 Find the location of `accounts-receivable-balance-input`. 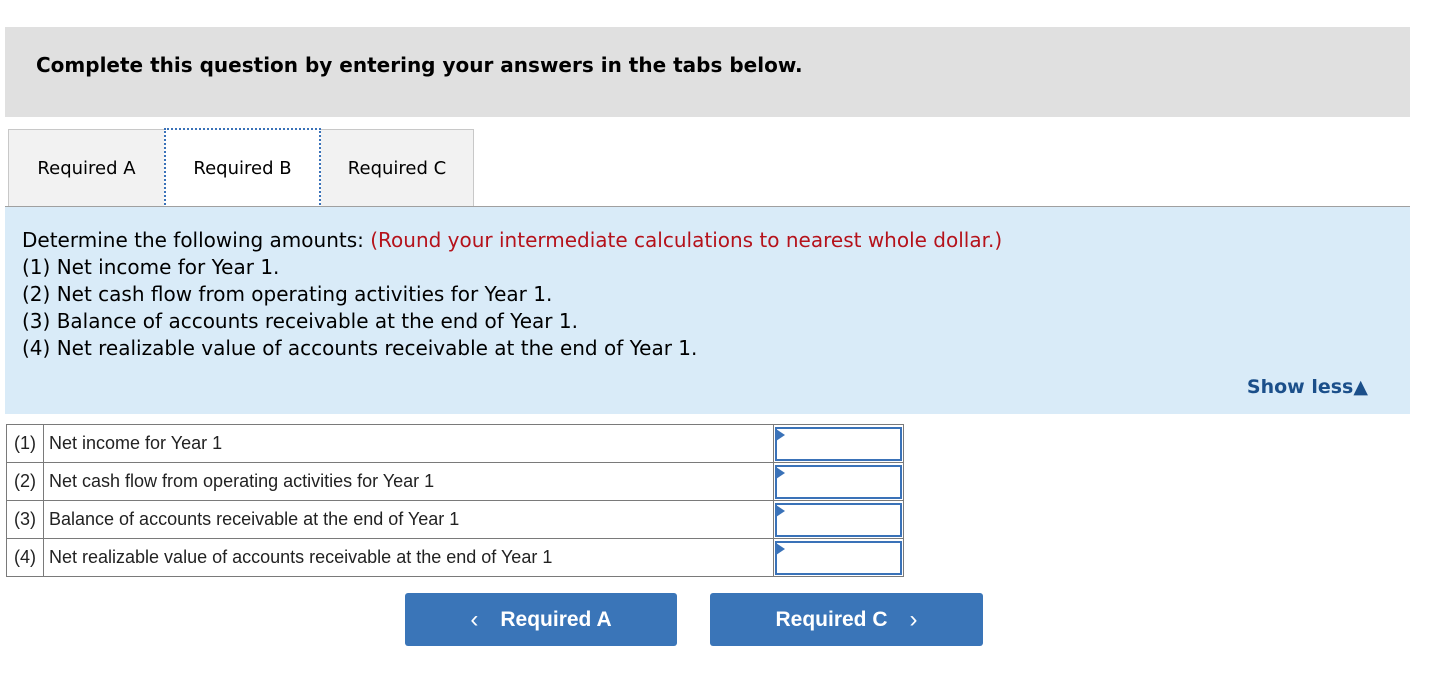

accounts-receivable-balance-input is located at coordinates (838, 519).